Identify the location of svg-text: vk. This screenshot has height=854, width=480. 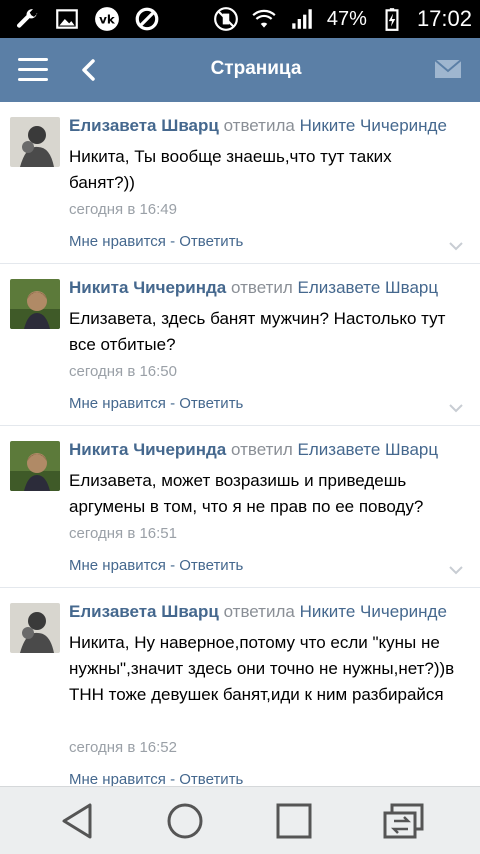
(107, 19).